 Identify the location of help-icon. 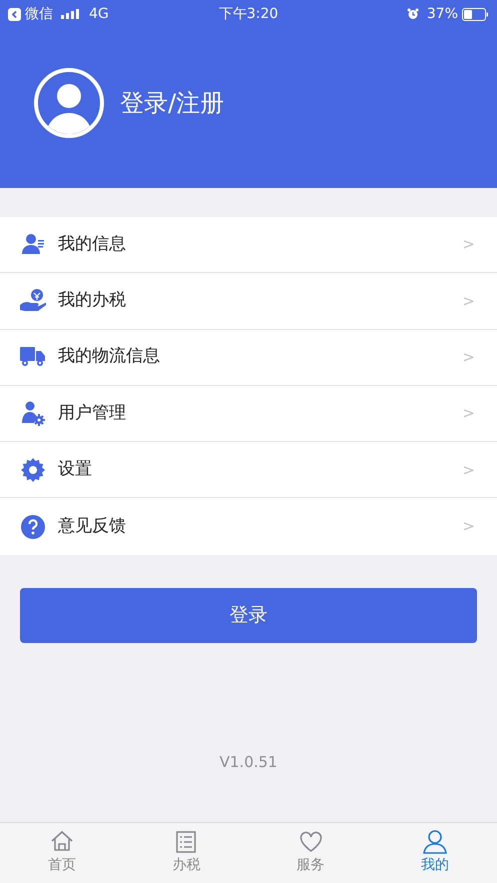
(33, 527).